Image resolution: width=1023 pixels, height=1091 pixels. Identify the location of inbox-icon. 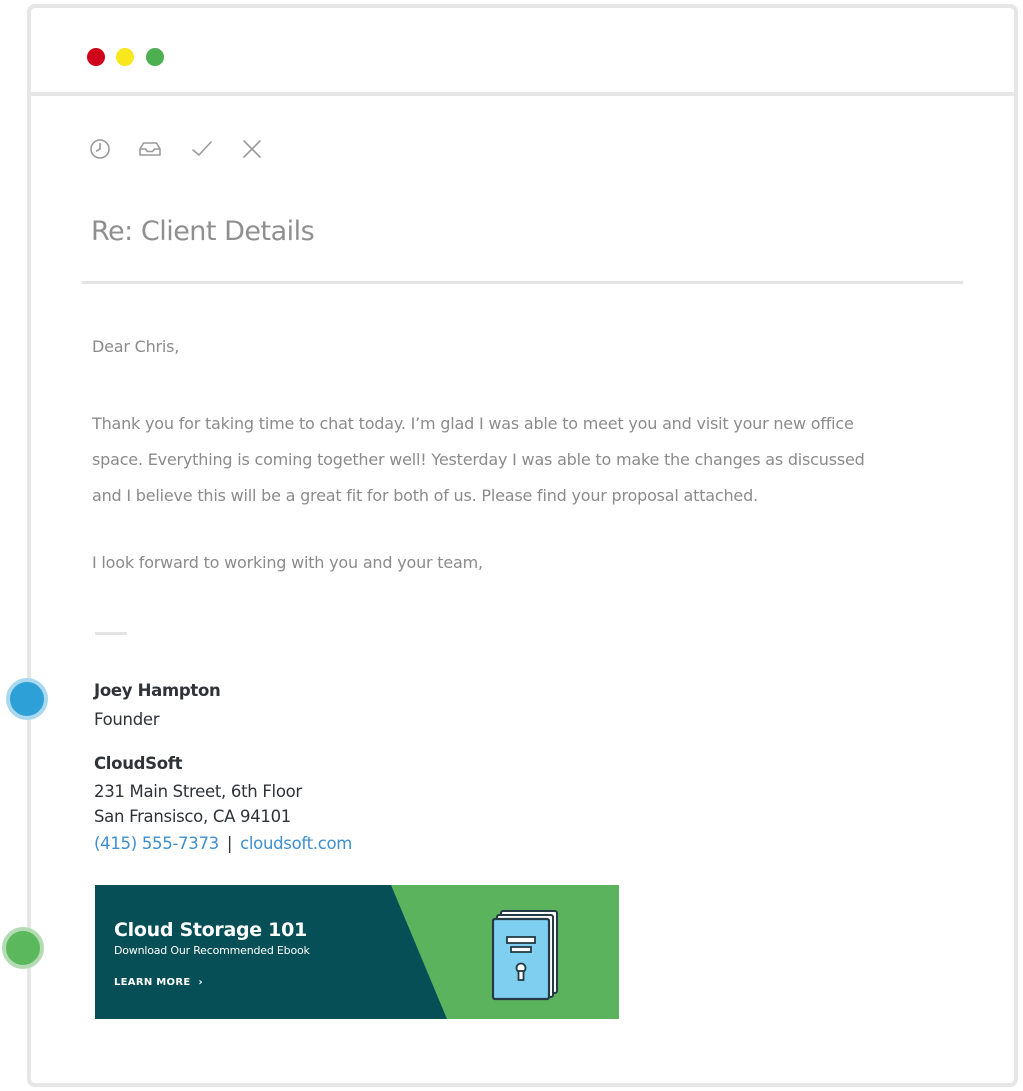
(150, 149).